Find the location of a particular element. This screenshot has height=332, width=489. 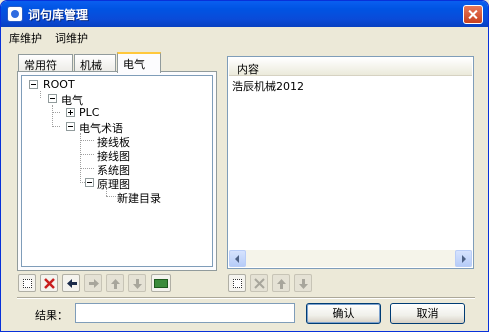

scroll-right-icon is located at coordinates (463, 258).